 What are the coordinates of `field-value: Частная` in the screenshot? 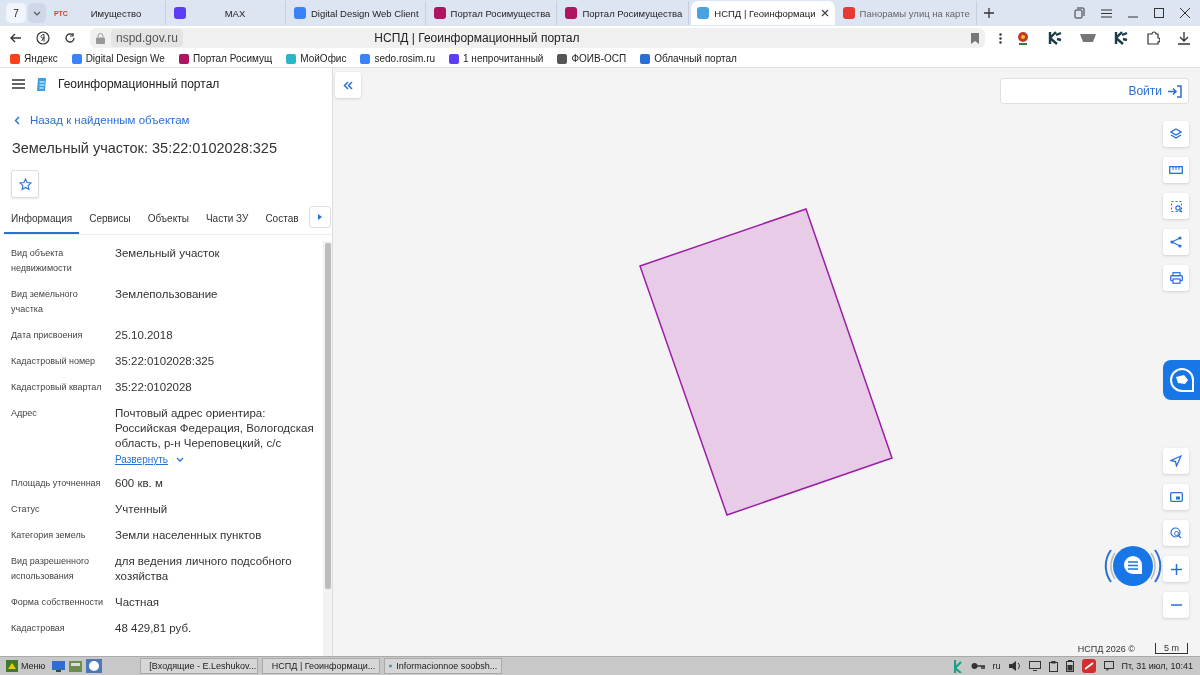 It's located at (138, 602).